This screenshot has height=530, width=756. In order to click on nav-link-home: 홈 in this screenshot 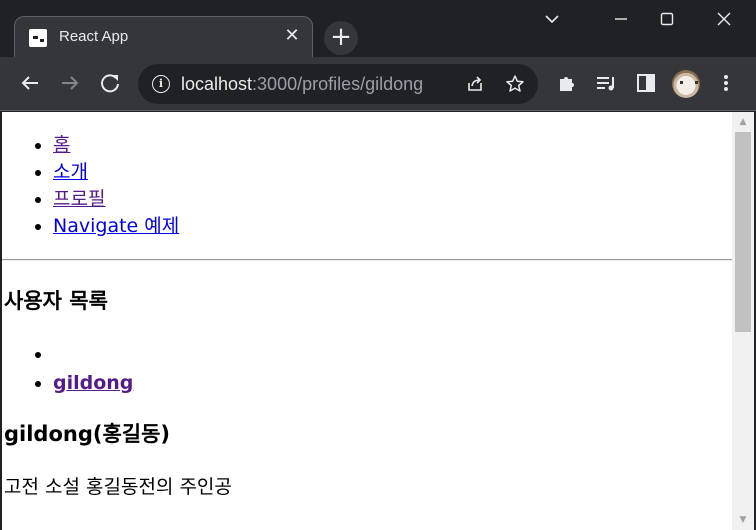, I will do `click(61, 145)`.